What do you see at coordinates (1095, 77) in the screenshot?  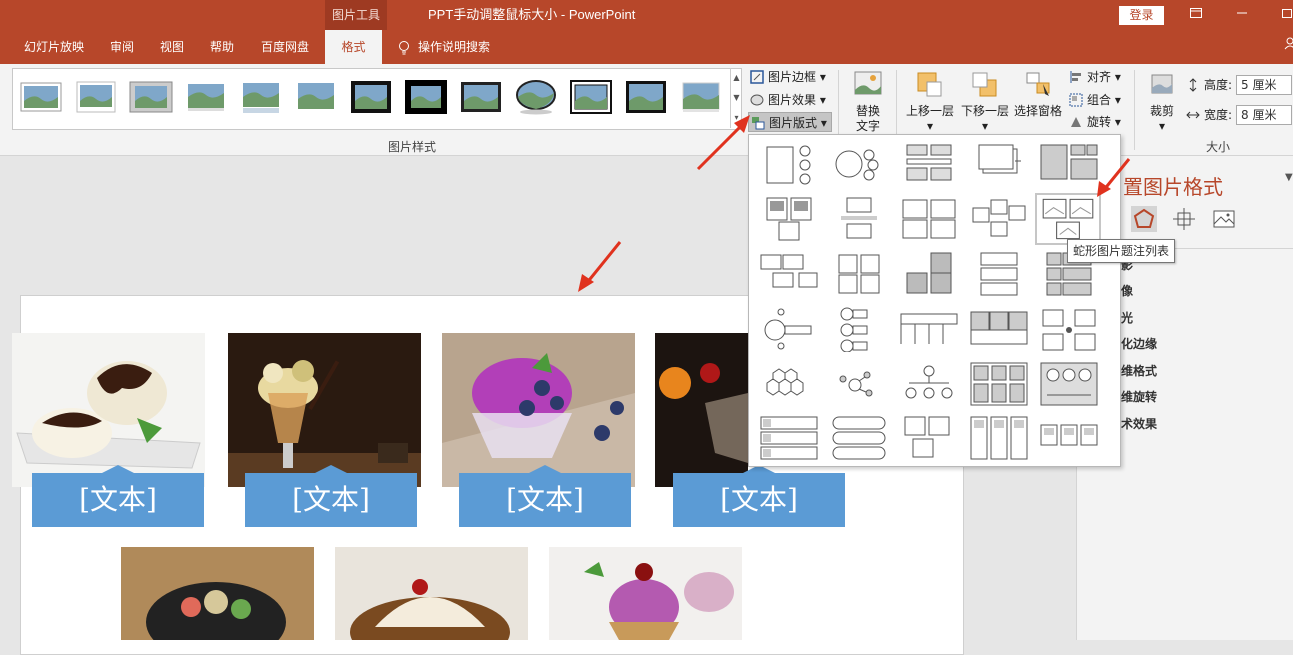 I see `align-button: 对齐 ▾` at bounding box center [1095, 77].